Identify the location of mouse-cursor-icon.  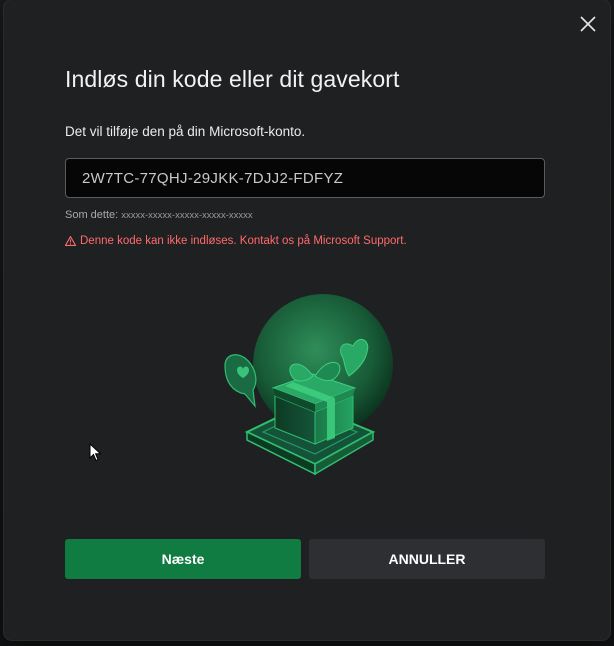
(95, 452).